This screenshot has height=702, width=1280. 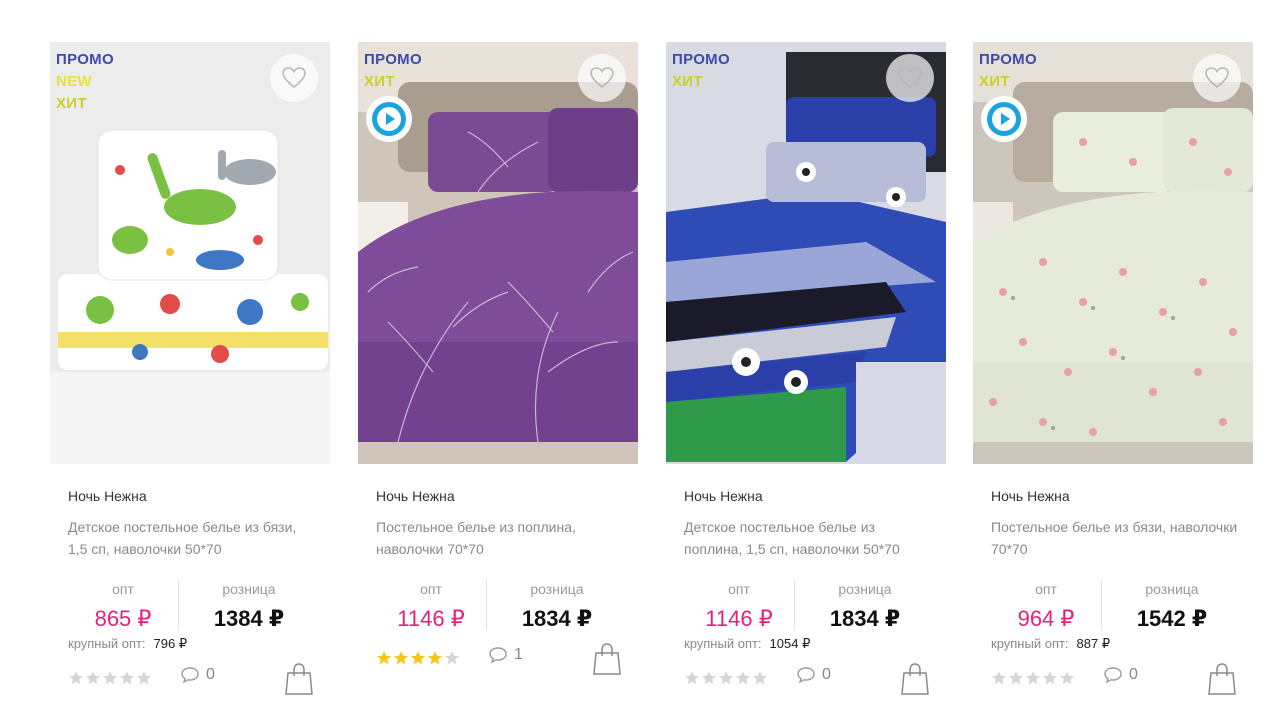 I want to click on bulk-label: крупный опт:, so click(x=723, y=643).